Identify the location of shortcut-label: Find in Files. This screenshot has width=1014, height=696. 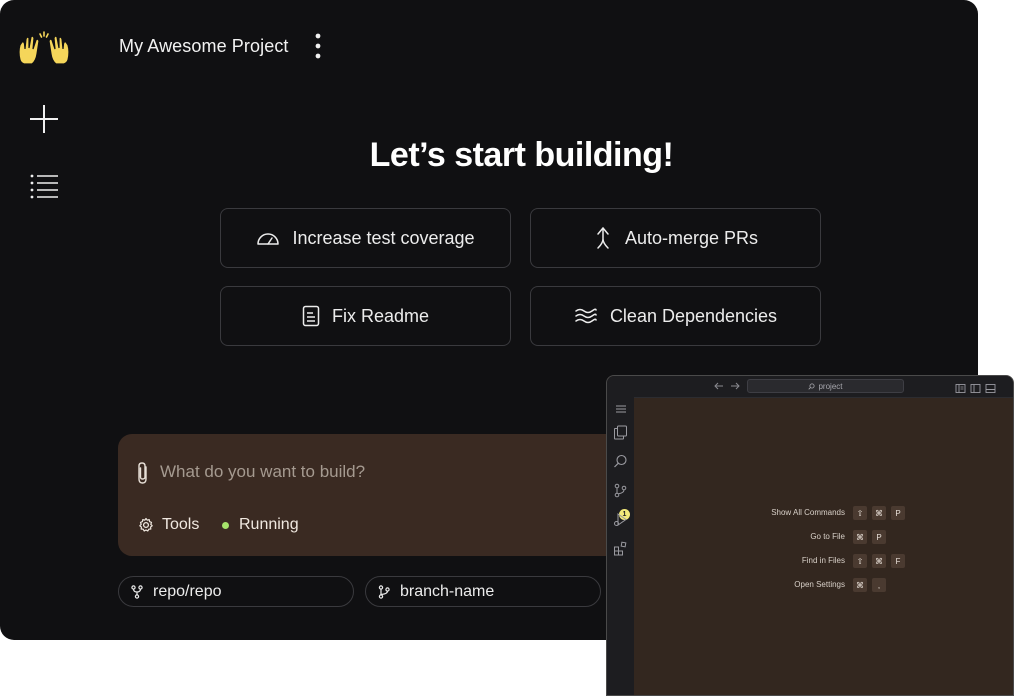
(823, 560).